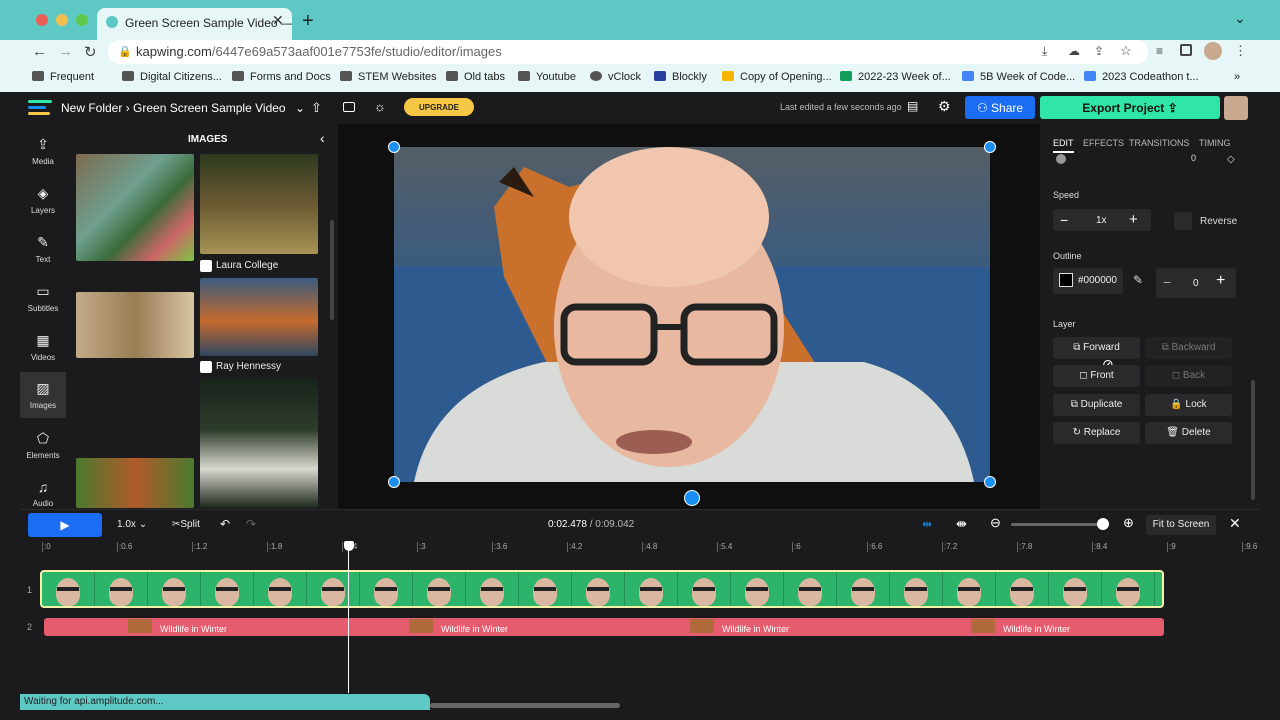 The image size is (1280, 720). I want to click on close-timeline-icon: ✕, so click(1235, 523).